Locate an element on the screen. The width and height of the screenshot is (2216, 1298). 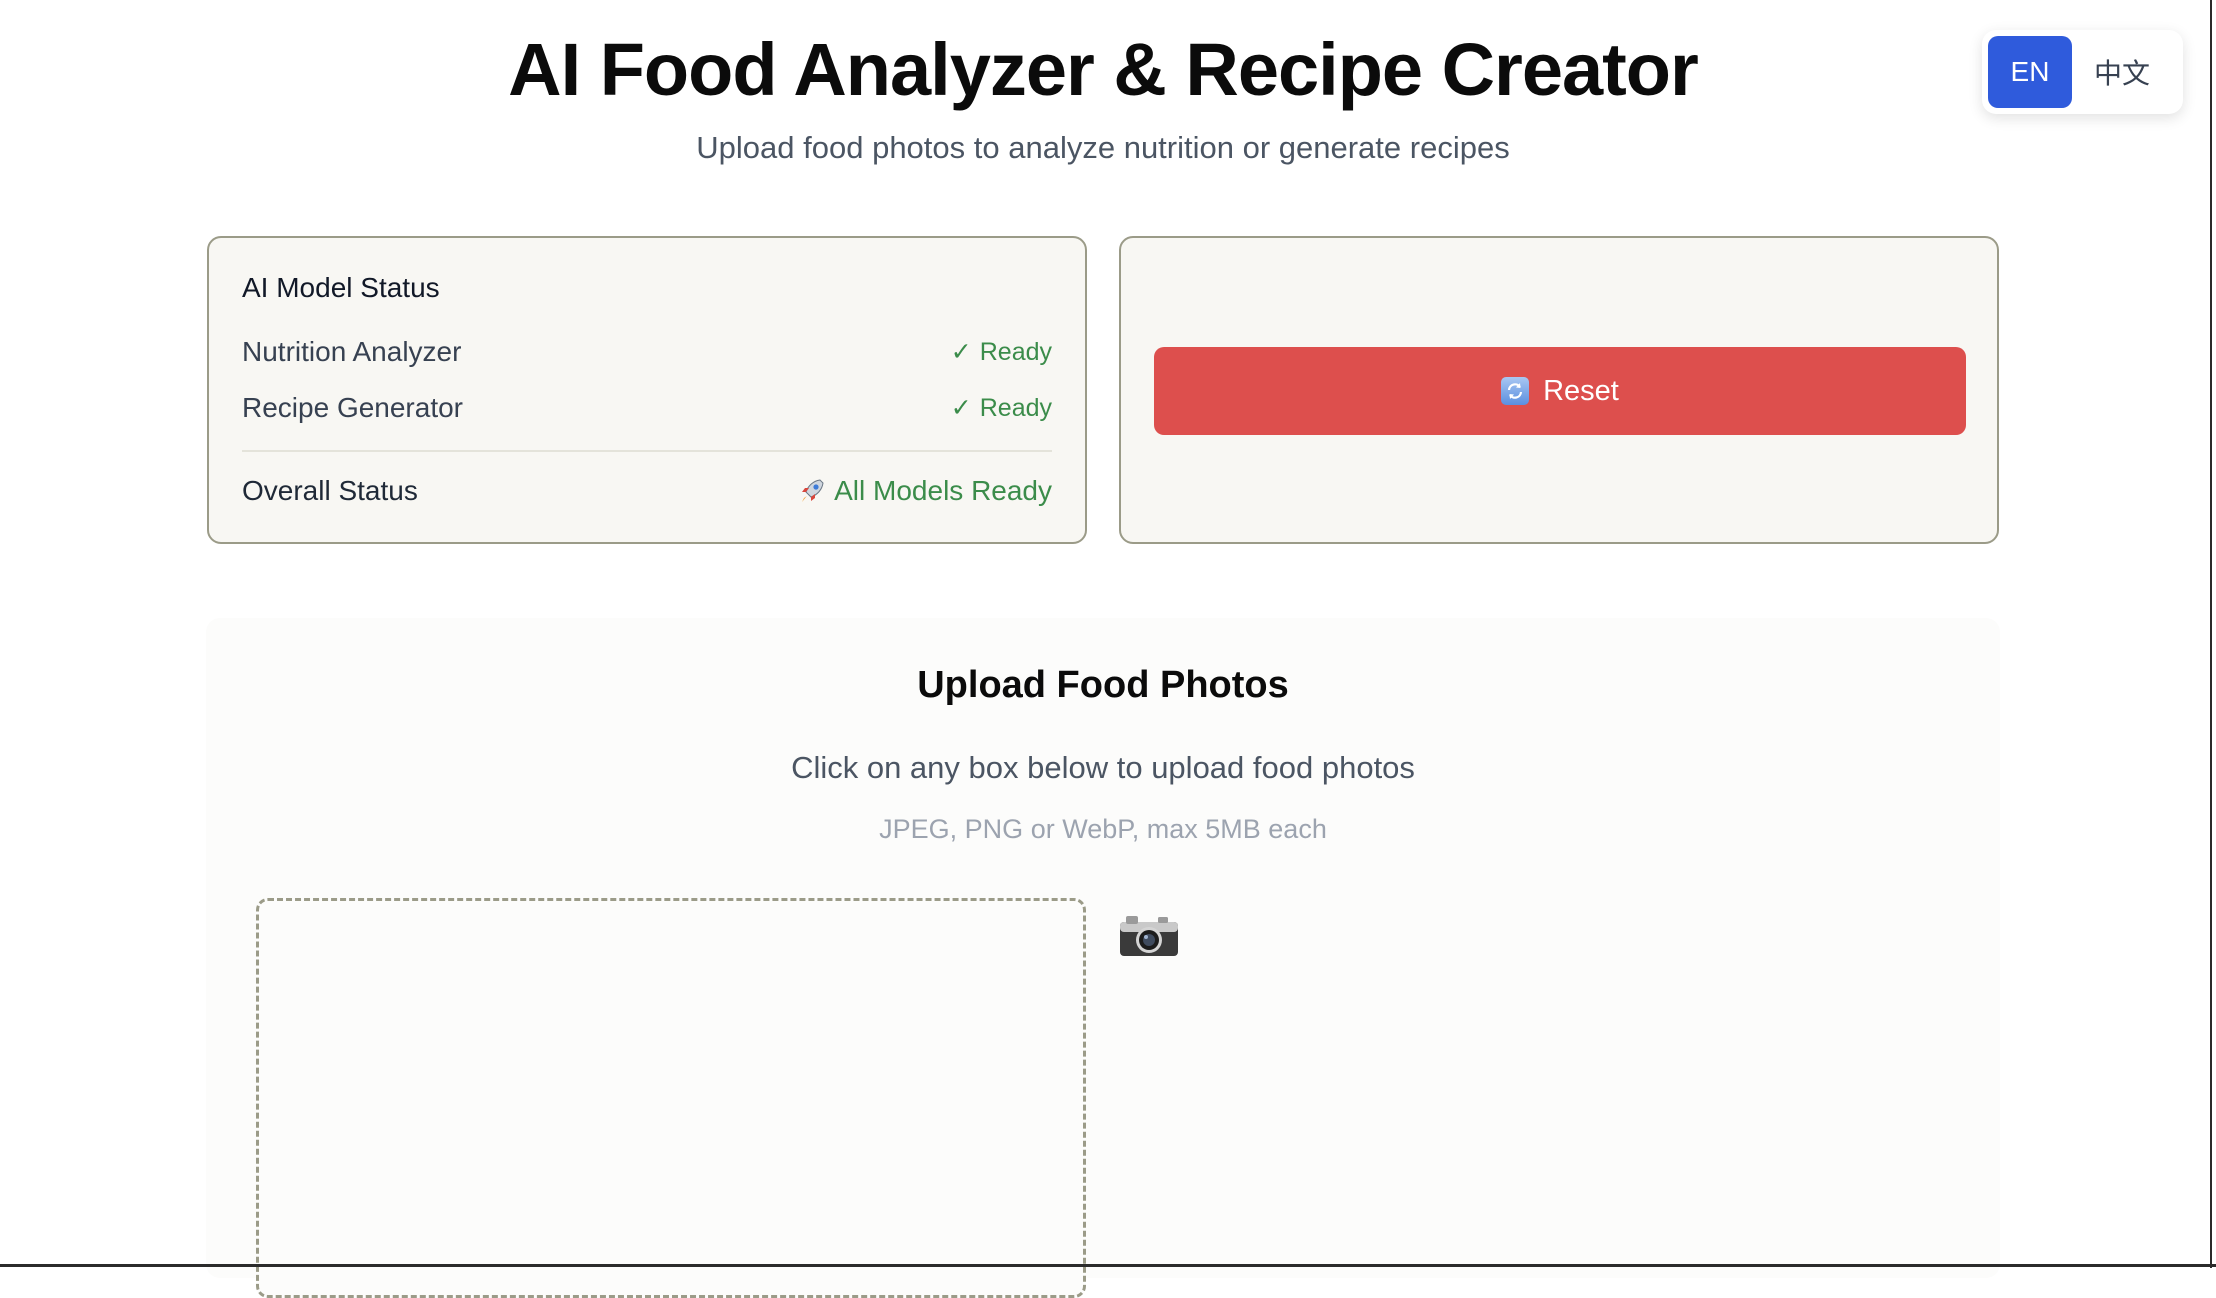
upload-dropzone is located at coordinates (671, 1098).